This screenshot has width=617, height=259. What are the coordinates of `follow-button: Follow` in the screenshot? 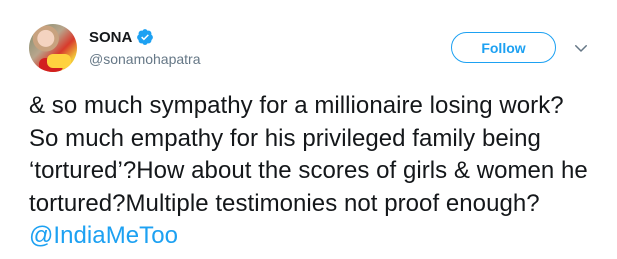 It's located at (503, 47).